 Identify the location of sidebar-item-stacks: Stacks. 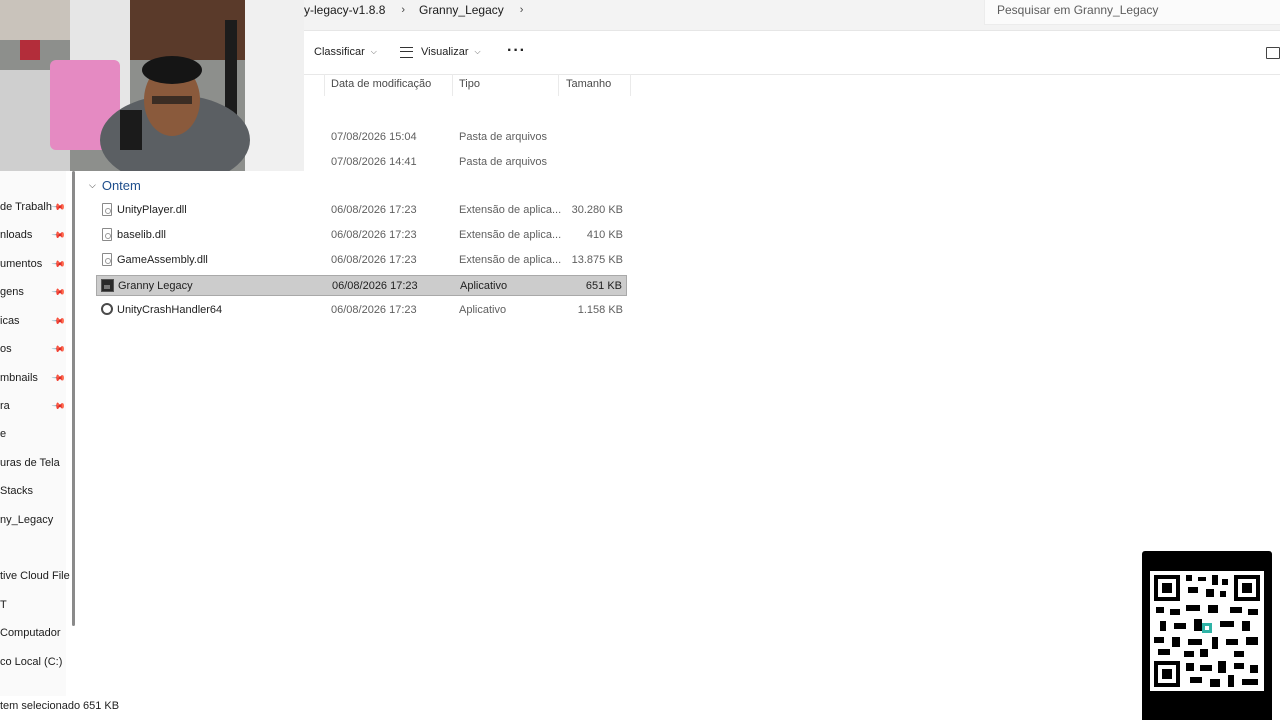
(16, 491).